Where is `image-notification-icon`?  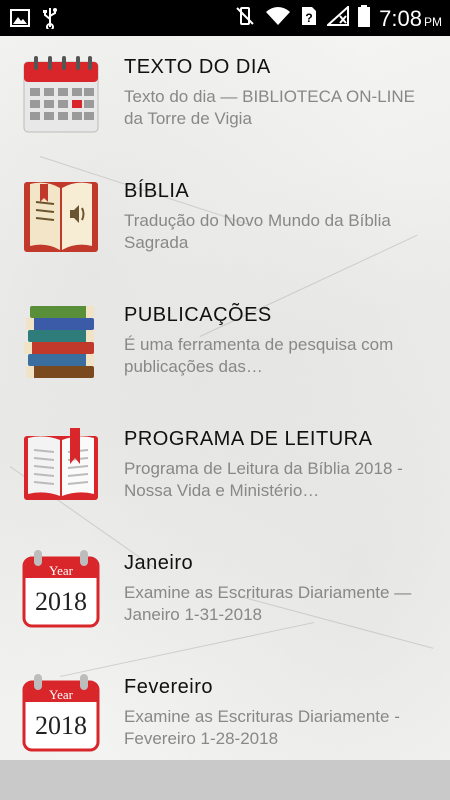 image-notification-icon is located at coordinates (20, 20).